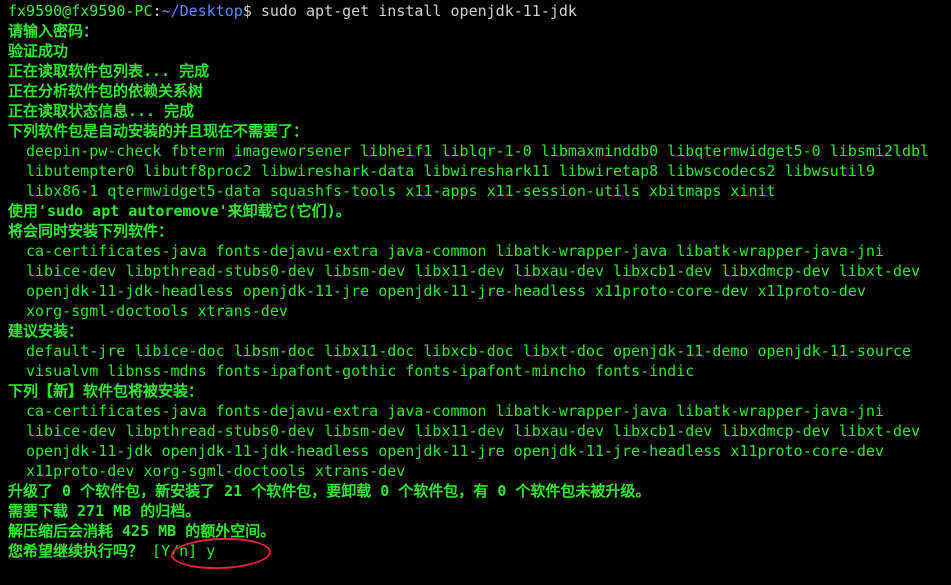 Image resolution: width=951 pixels, height=585 pixels. Describe the element at coordinates (157, 311) in the screenshot. I see `package-list-line: xorg-sgml-doctools xtrans-dev` at that location.